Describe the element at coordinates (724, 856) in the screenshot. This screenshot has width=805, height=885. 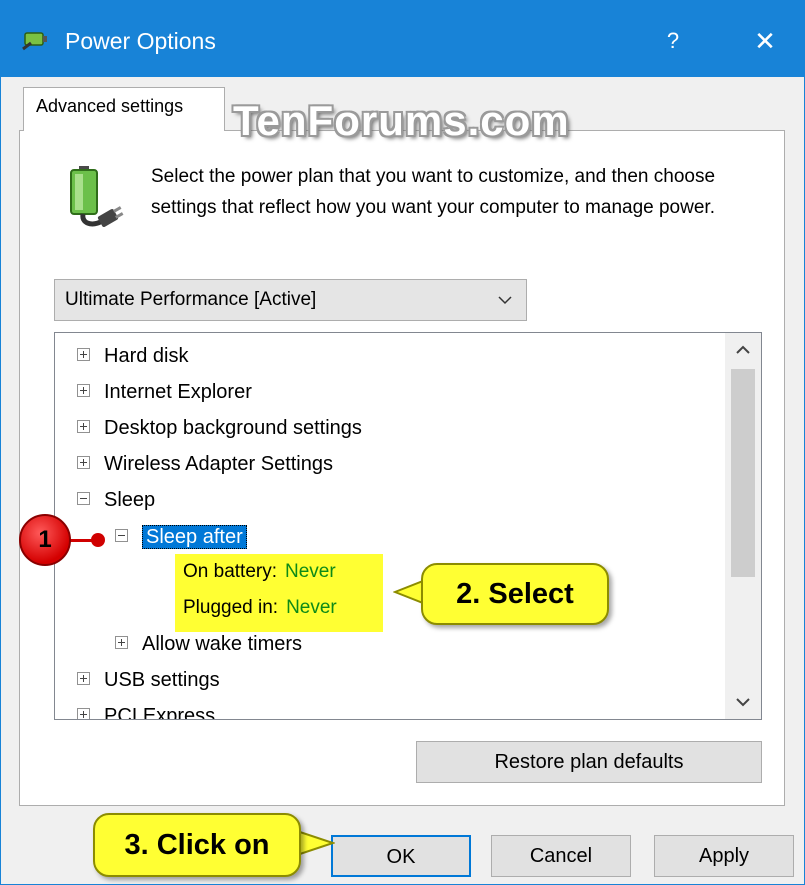
I see `apply-button: Apply` at that location.